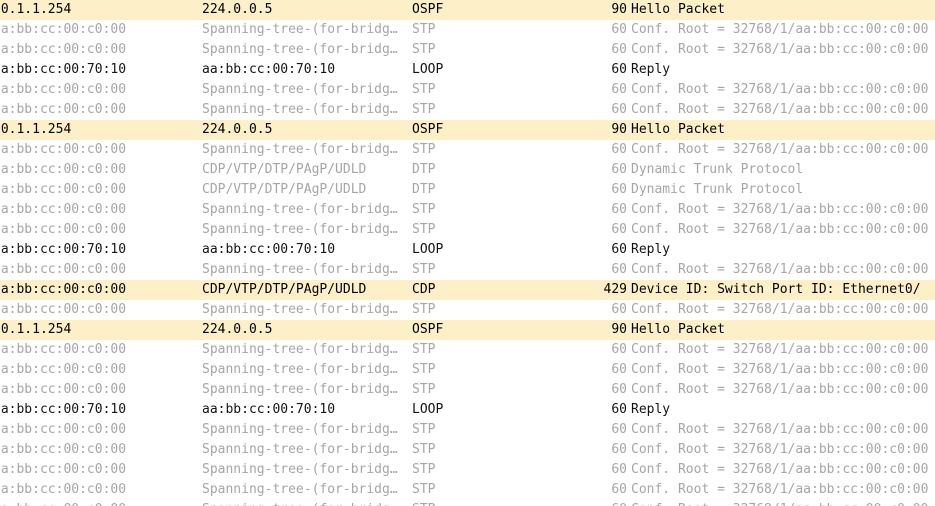 The image size is (935, 506). Describe the element at coordinates (36, 129) in the screenshot. I see `packet-source: 10.1.1.254` at that location.